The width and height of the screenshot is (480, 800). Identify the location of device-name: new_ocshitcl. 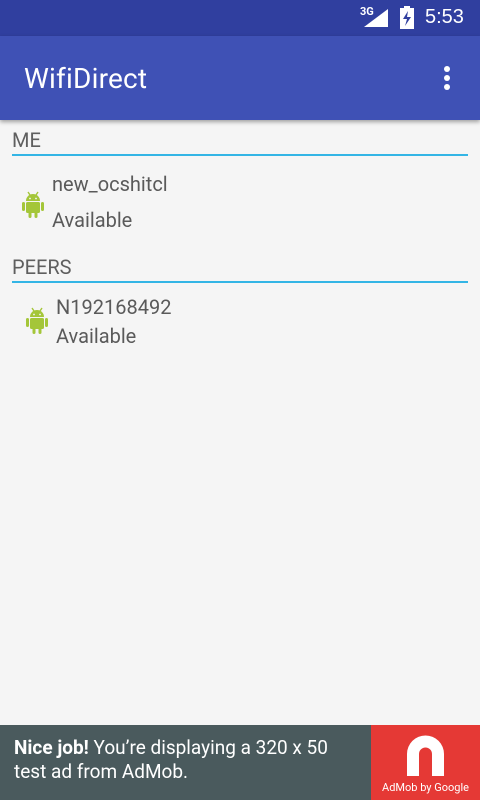
(110, 184).